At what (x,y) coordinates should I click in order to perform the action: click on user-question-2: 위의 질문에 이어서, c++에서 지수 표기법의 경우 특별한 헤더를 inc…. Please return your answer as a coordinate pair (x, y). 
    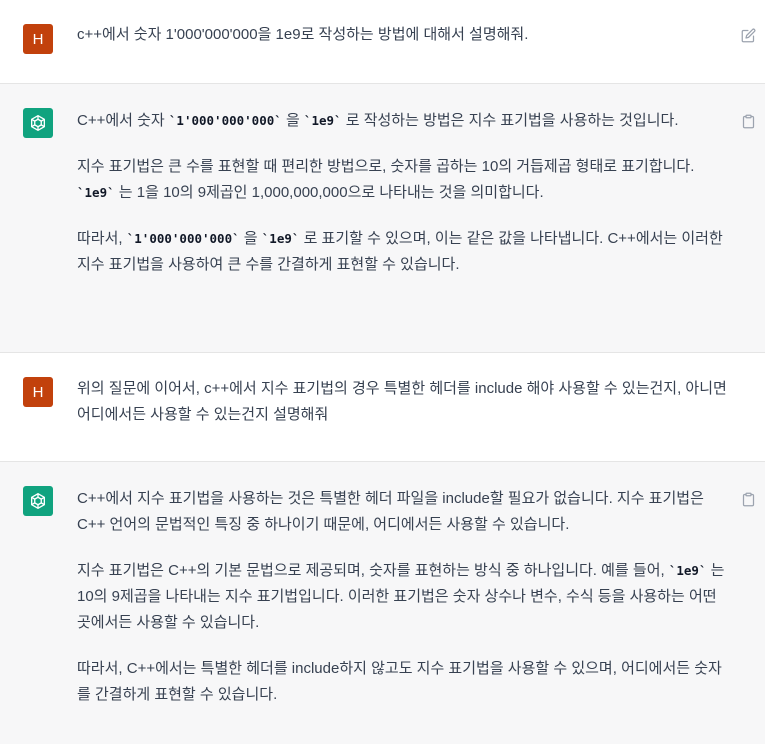
    Looking at the image, I should click on (402, 401).